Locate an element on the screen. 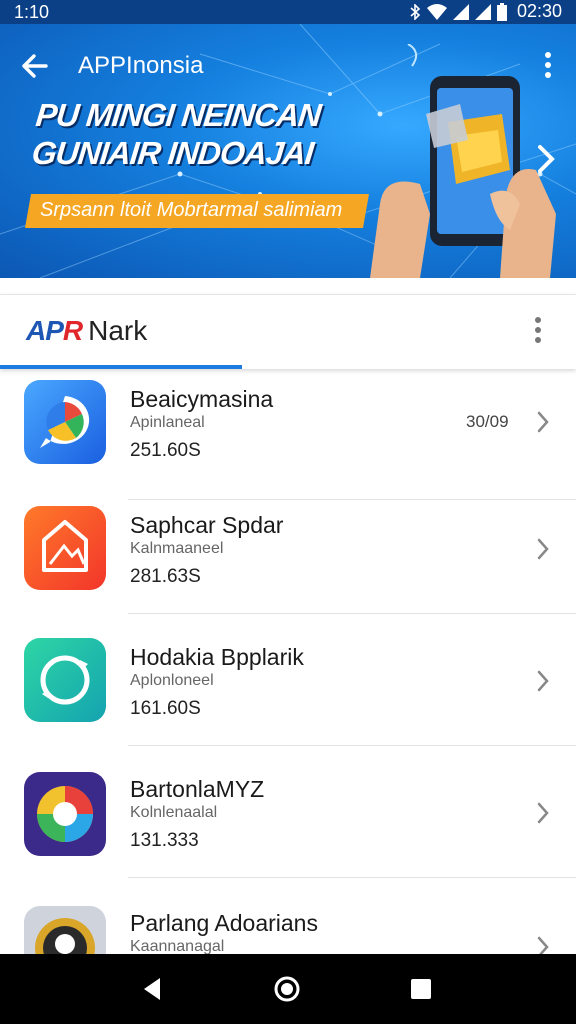 The width and height of the screenshot is (576, 1024). bluetooth-icon is located at coordinates (415, 11).